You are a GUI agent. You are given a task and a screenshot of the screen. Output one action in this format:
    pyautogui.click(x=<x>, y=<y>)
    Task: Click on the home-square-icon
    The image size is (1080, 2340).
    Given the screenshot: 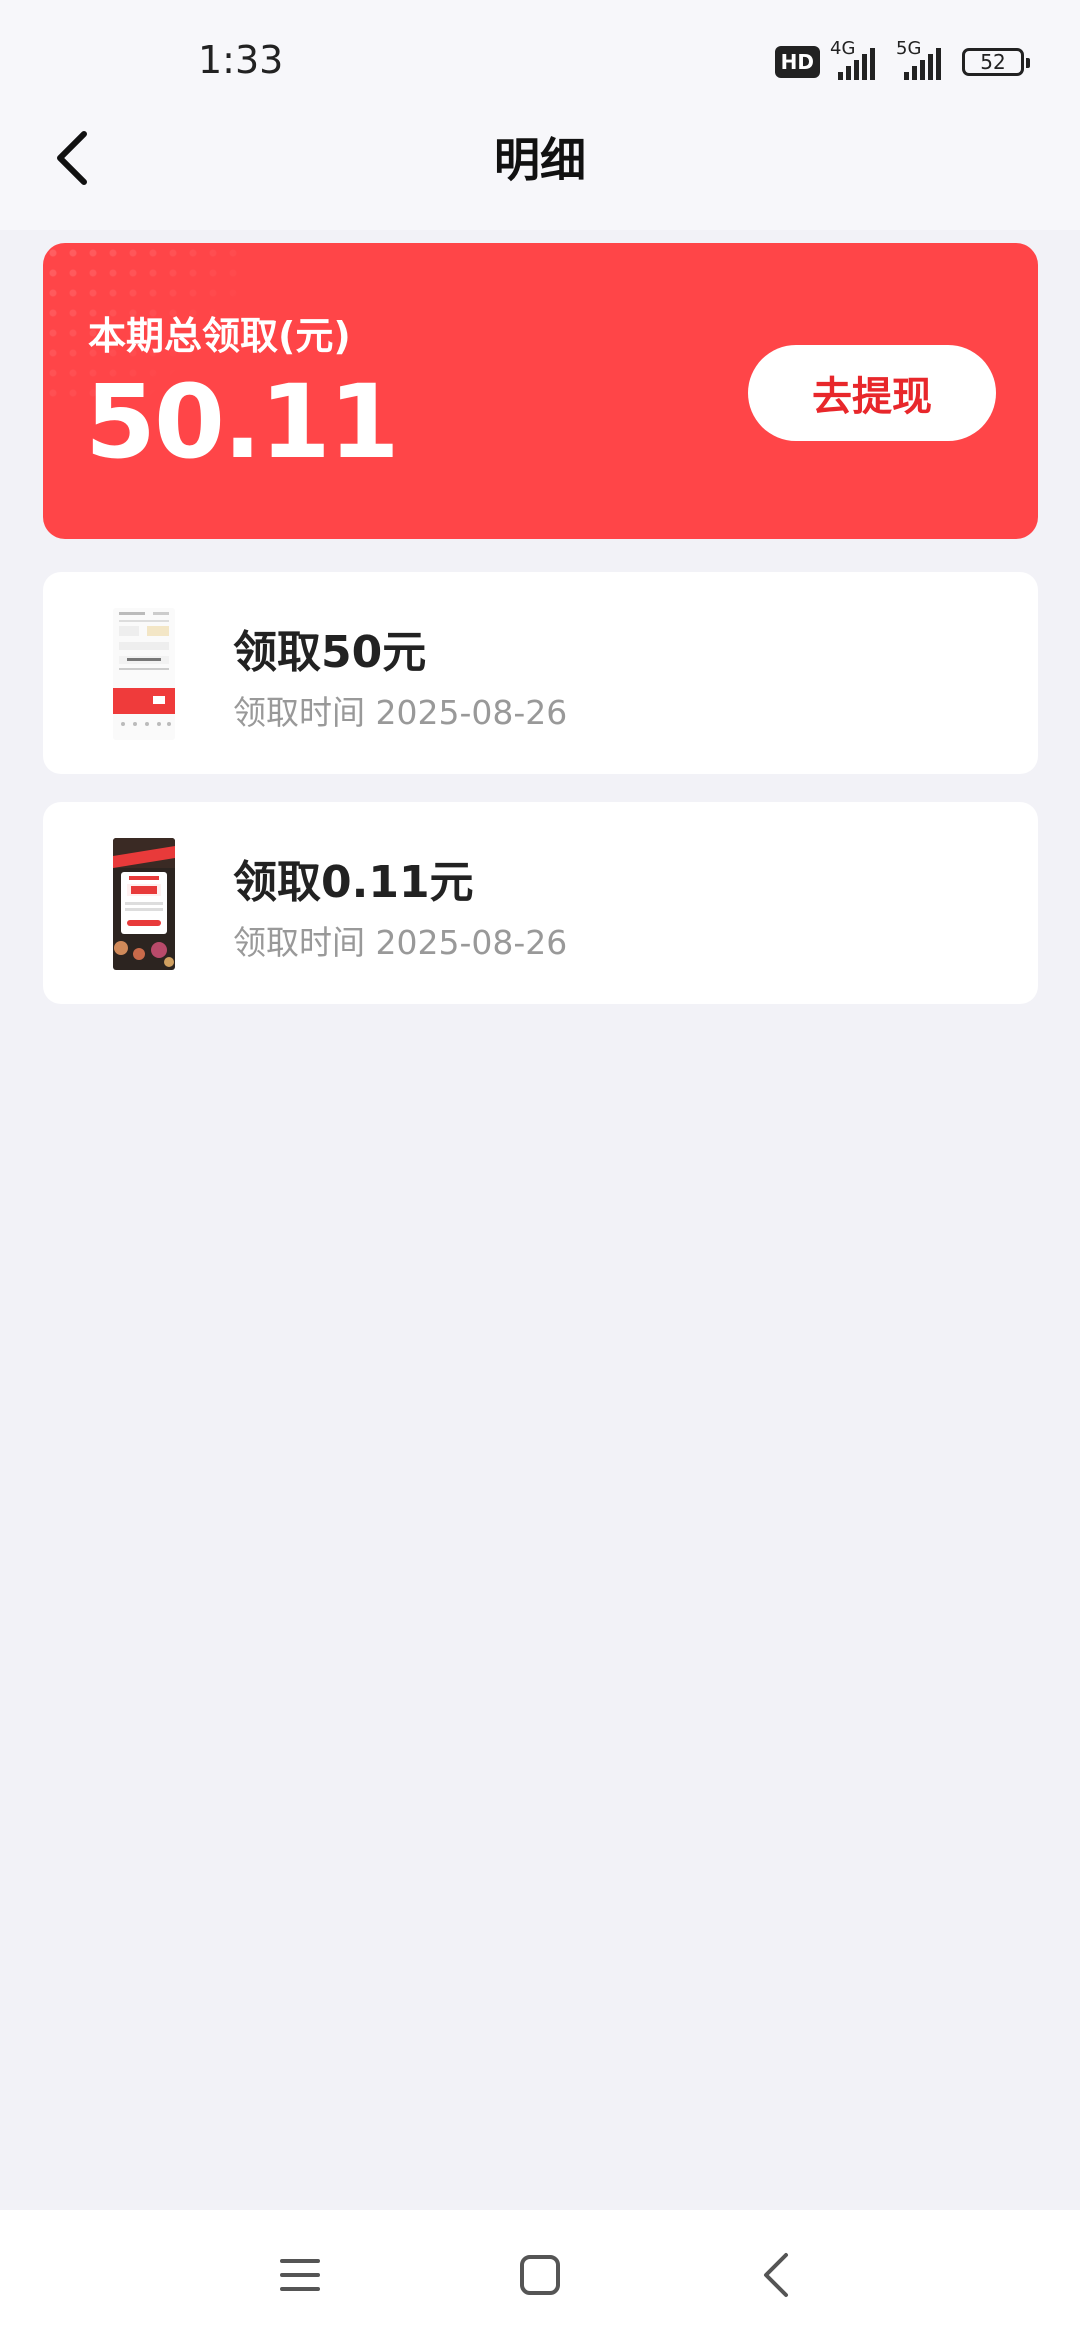 What is the action you would take?
    pyautogui.click(x=540, y=2275)
    